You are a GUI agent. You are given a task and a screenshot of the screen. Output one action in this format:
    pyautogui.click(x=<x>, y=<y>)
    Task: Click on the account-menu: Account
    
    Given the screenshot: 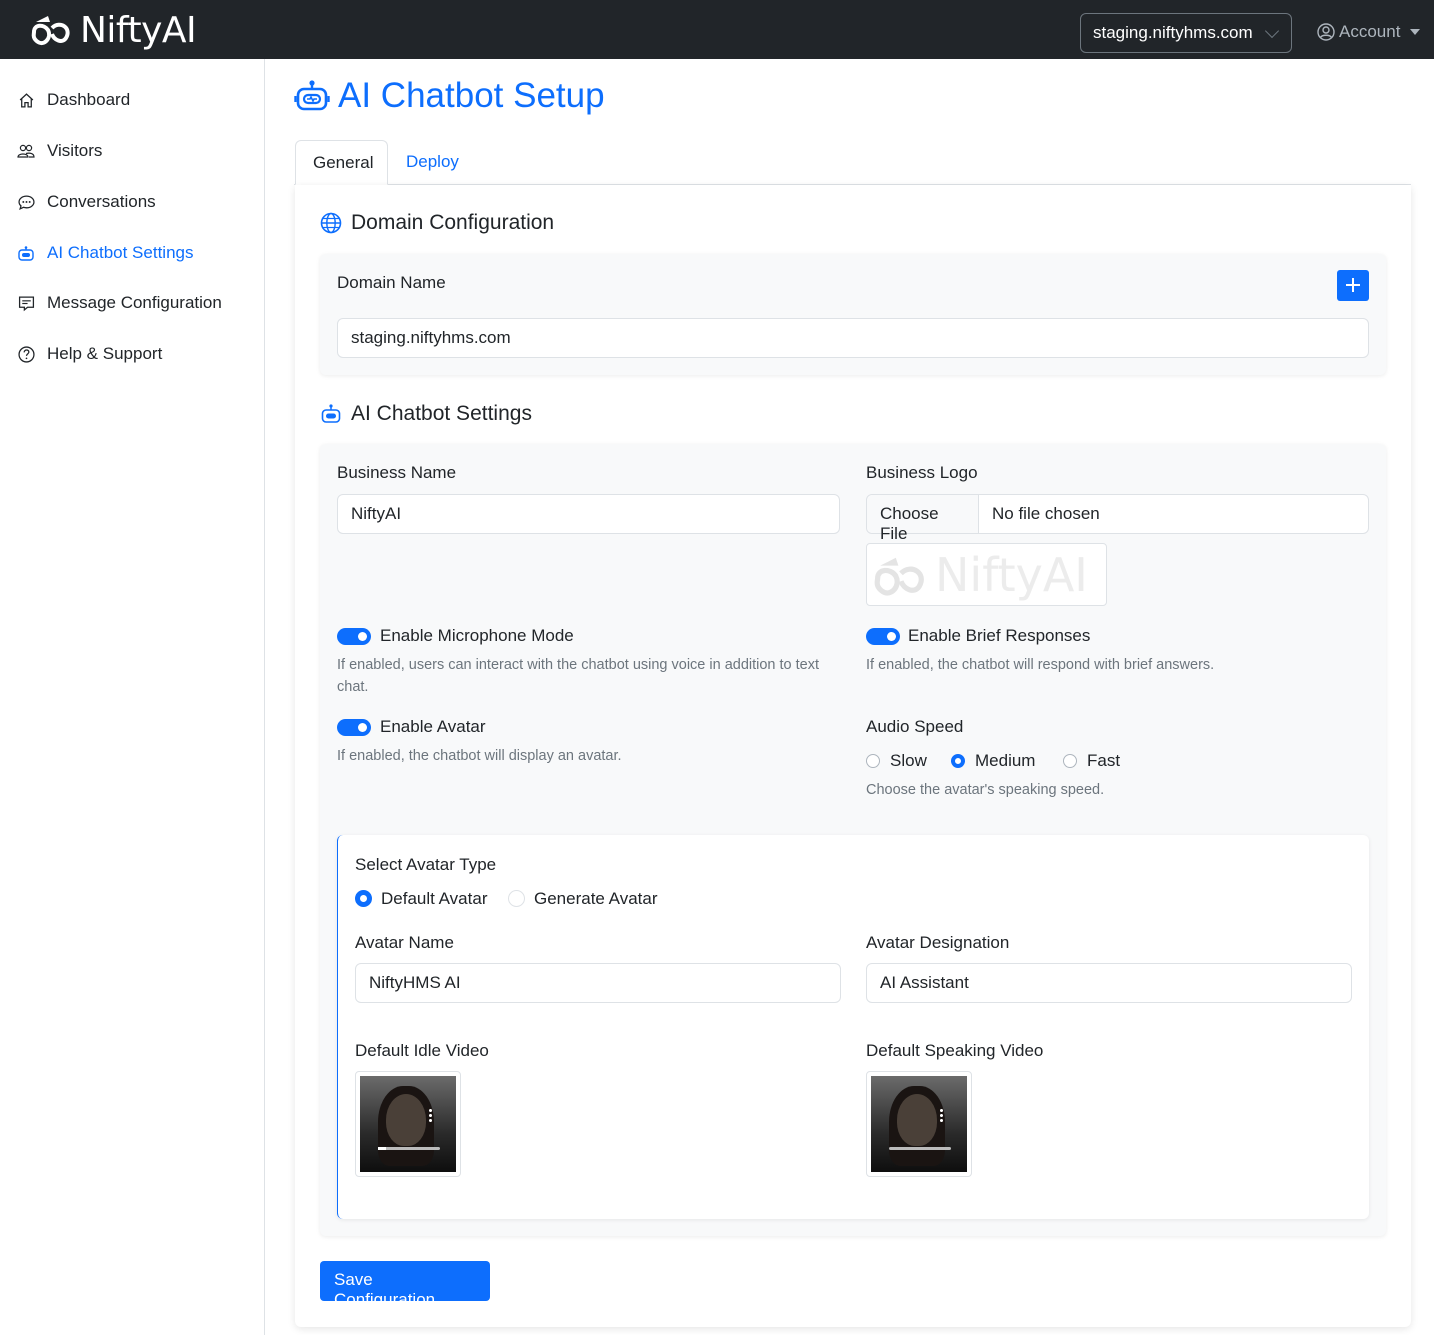 What is the action you would take?
    pyautogui.click(x=1369, y=32)
    